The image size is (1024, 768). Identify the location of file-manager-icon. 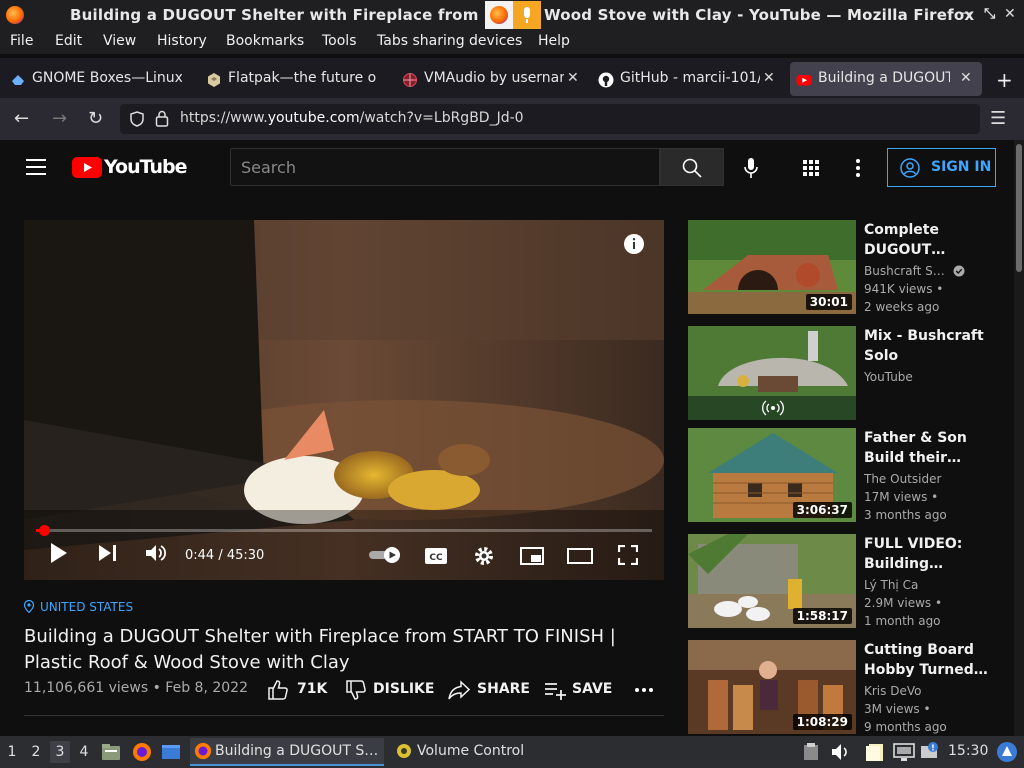
(111, 752).